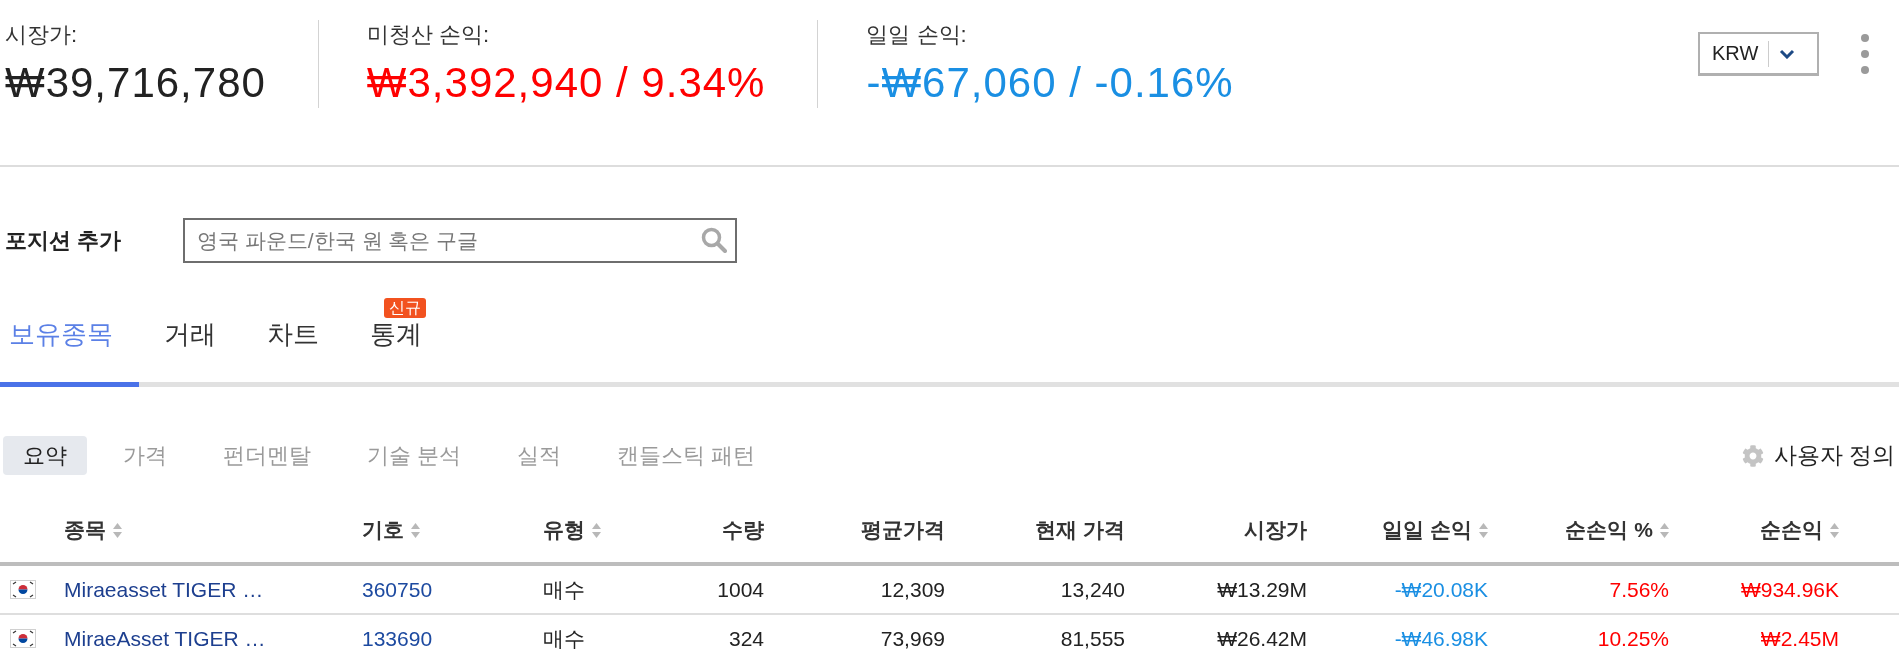 The width and height of the screenshot is (1899, 662). Describe the element at coordinates (135, 83) in the screenshot. I see `summary-value: ₩39,716,780` at that location.